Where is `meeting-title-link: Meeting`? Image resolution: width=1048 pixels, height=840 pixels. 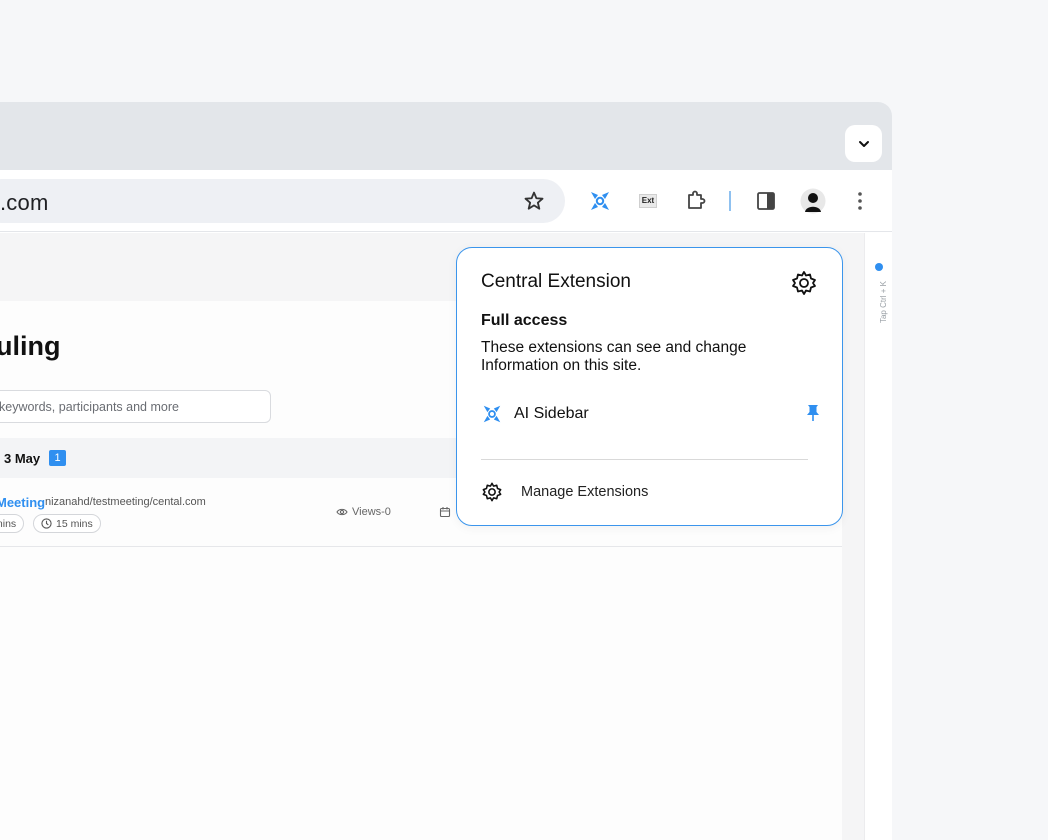
meeting-title-link: Meeting is located at coordinates (22, 502).